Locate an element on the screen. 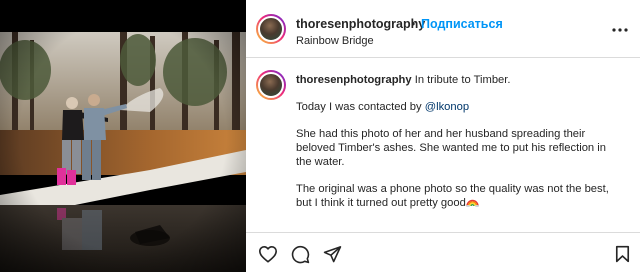 The height and width of the screenshot is (272, 640). bookmark-icon is located at coordinates (622, 254).